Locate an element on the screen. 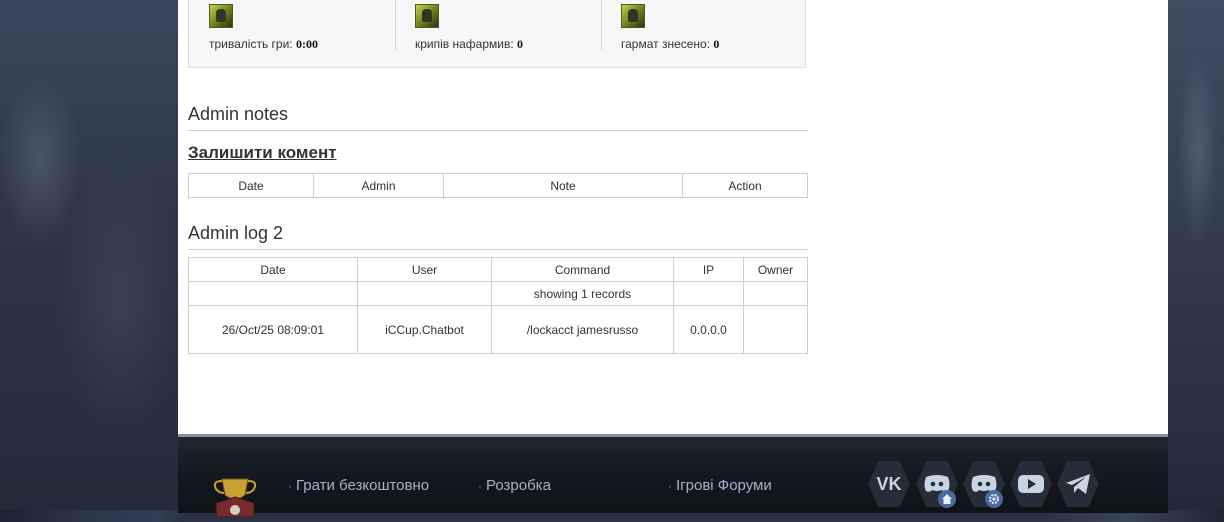 Image resolution: width=1224 pixels, height=522 pixels. footer-link-game-forums: · Ігрові Форуми is located at coordinates (720, 485).